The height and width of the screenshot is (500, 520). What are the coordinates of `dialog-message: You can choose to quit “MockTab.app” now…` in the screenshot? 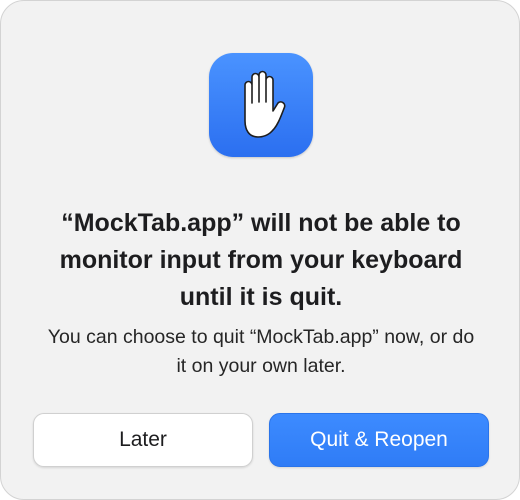 It's located at (261, 351).